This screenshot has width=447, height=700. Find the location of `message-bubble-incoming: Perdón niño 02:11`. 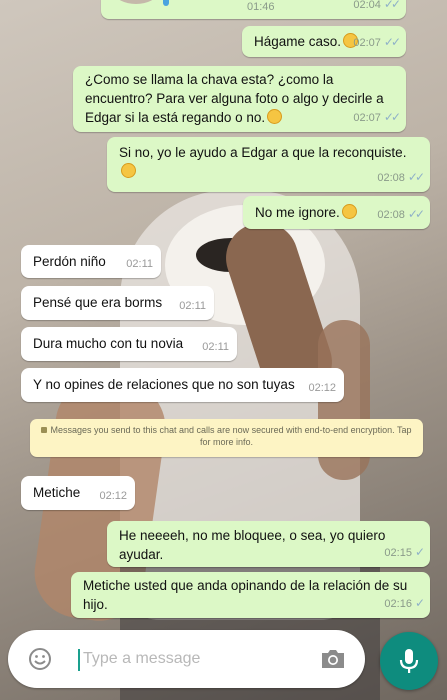

message-bubble-incoming: Perdón niño 02:11 is located at coordinates (91, 261).